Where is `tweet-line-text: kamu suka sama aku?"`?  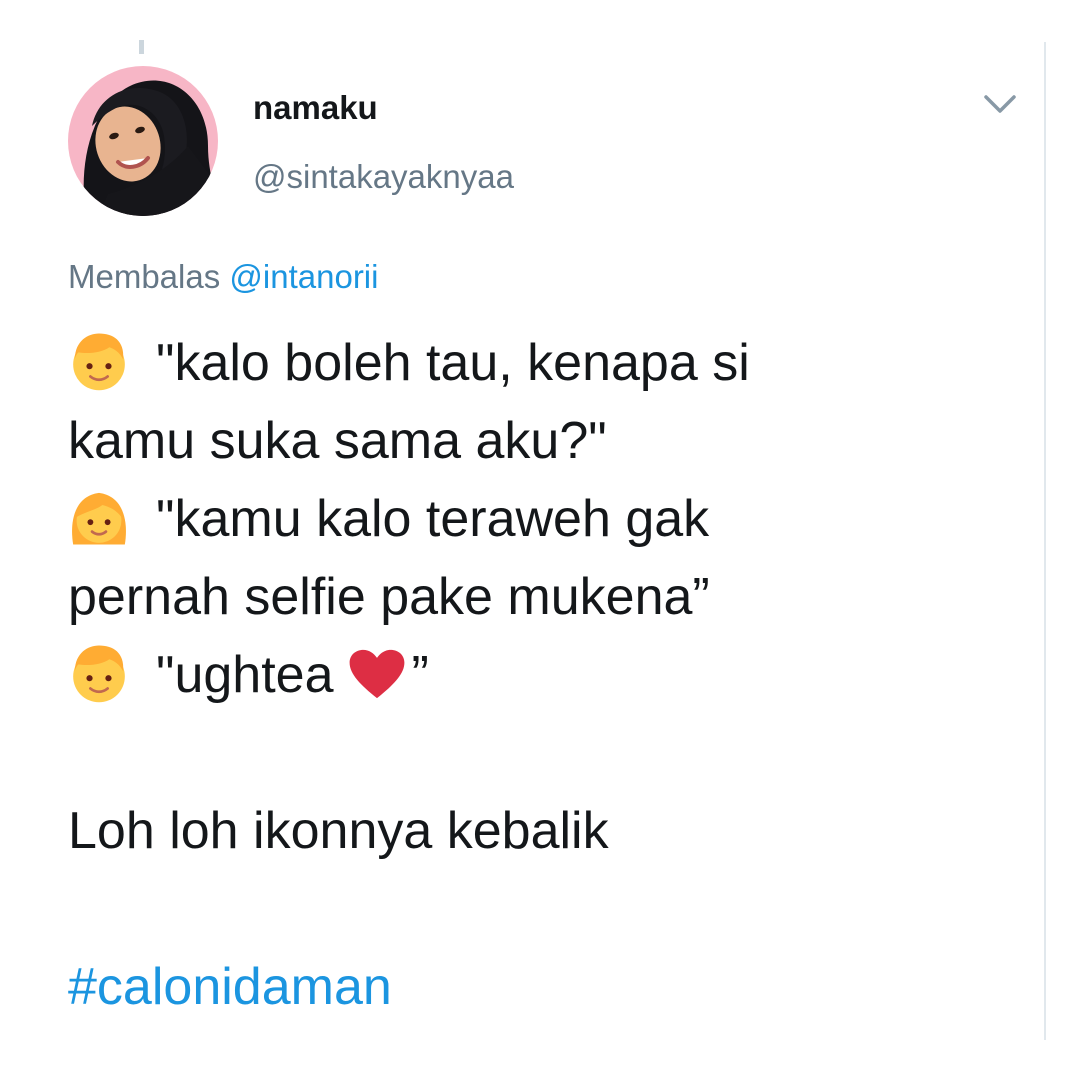 tweet-line-text: kamu suka sama aku?" is located at coordinates (337, 441).